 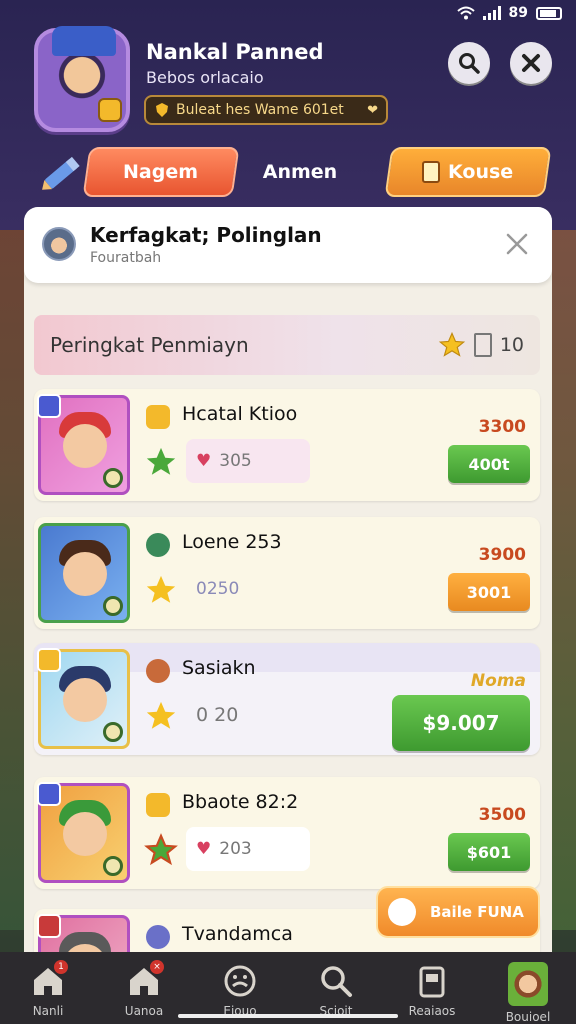 What do you see at coordinates (232, 542) in the screenshot?
I see `player-name: Loene 253` at bounding box center [232, 542].